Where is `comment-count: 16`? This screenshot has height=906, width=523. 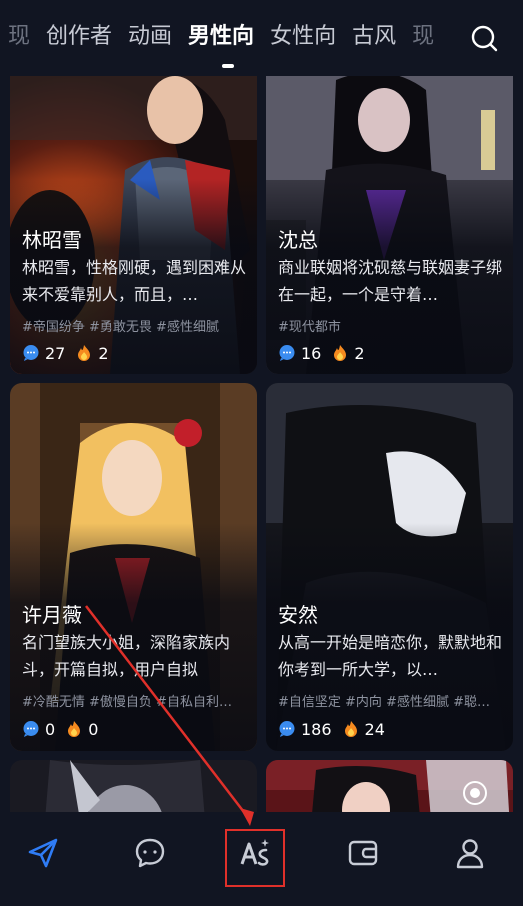
comment-count: 16 is located at coordinates (311, 353).